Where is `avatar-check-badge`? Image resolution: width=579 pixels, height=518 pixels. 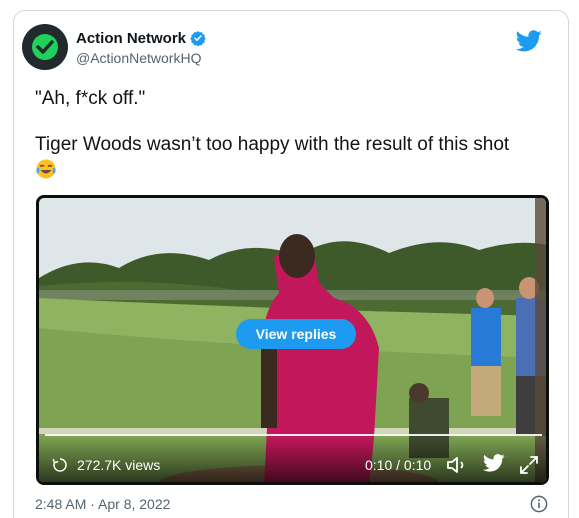 avatar-check-badge is located at coordinates (45, 47).